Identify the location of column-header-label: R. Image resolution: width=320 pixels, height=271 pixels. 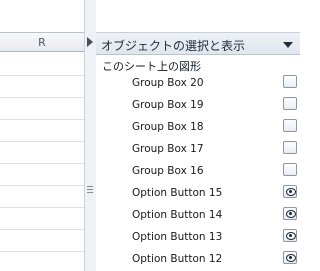
(42, 42).